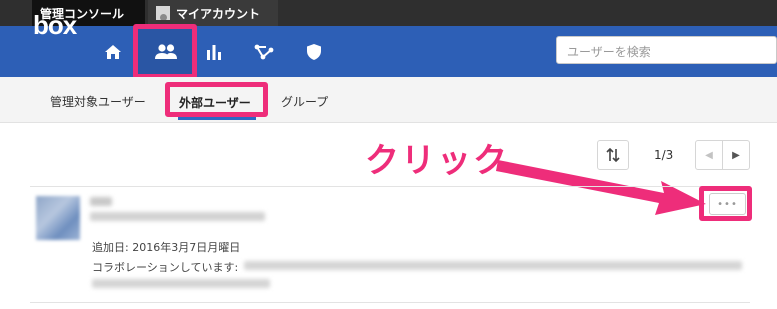 The height and width of the screenshot is (309, 777). Describe the element at coordinates (214, 51) in the screenshot. I see `bar-chart-icon` at that location.